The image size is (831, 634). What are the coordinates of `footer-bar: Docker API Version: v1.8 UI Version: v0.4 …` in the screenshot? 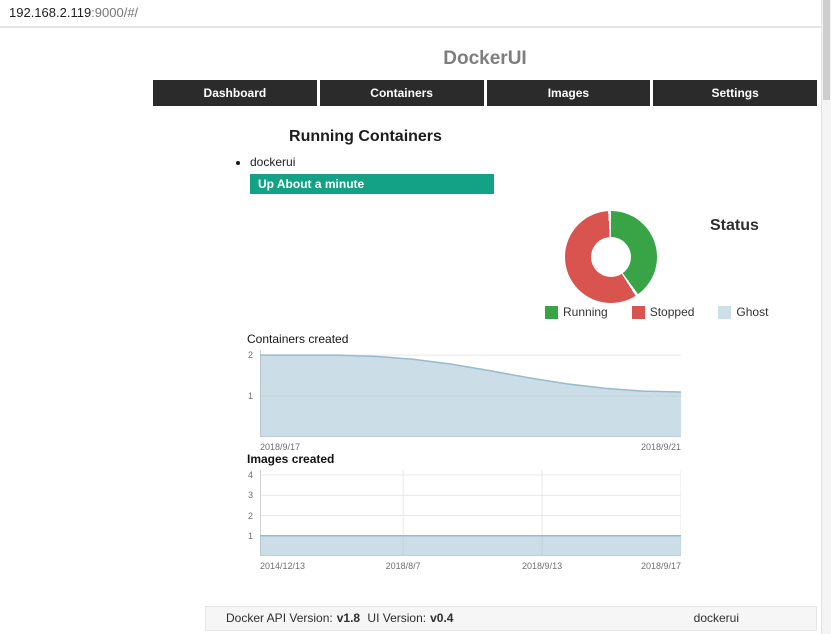 It's located at (511, 618).